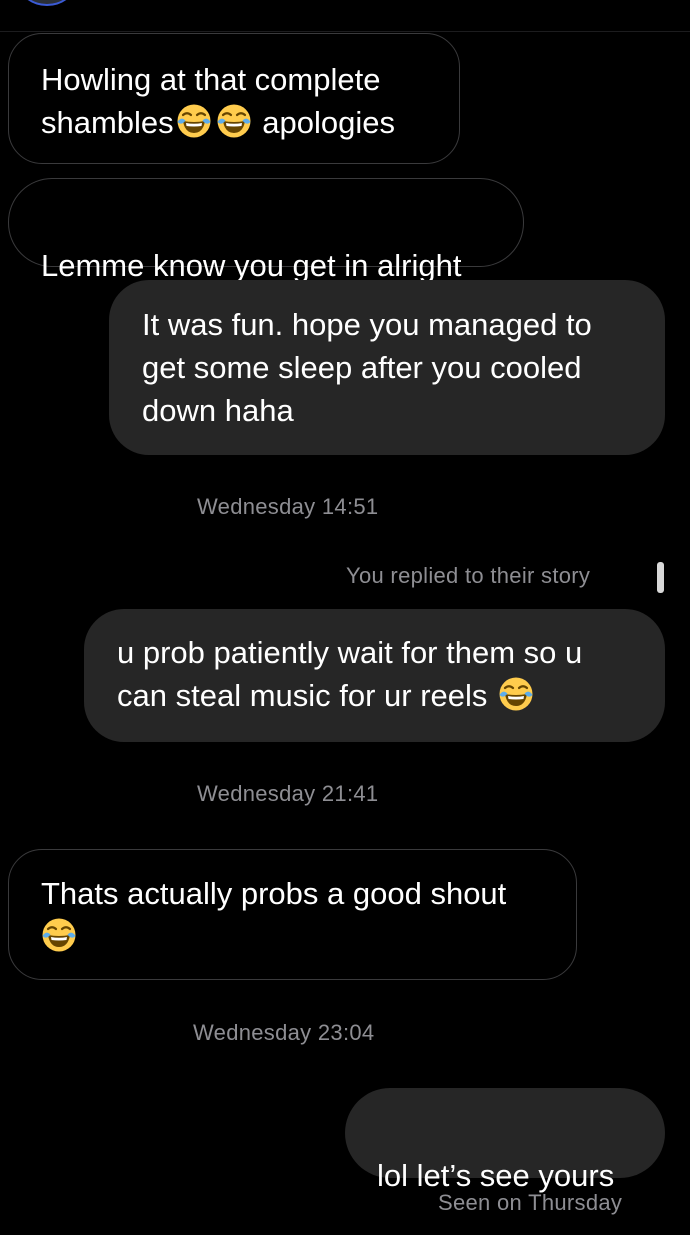 The image size is (690, 1235). I want to click on sent-message-bubble: lol let’s see yours, so click(505, 1140).